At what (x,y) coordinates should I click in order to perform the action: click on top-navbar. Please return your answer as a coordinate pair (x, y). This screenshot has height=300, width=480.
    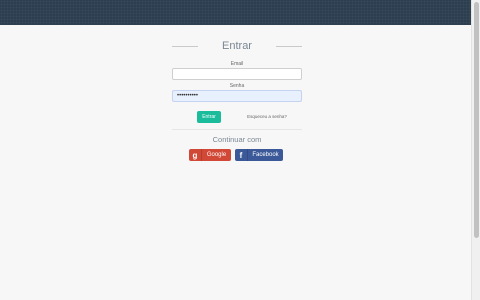
    Looking at the image, I should click on (235, 12).